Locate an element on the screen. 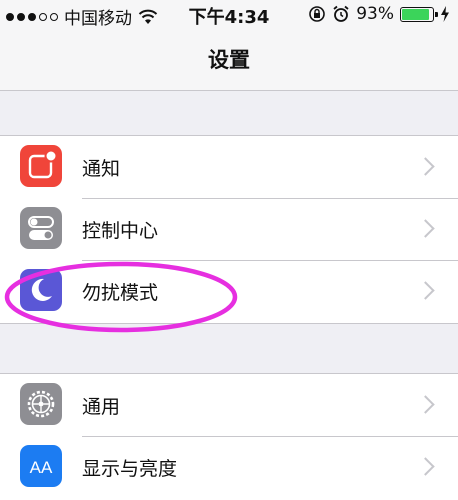 The width and height of the screenshot is (458, 500). battery-percent: 93% is located at coordinates (375, 14).